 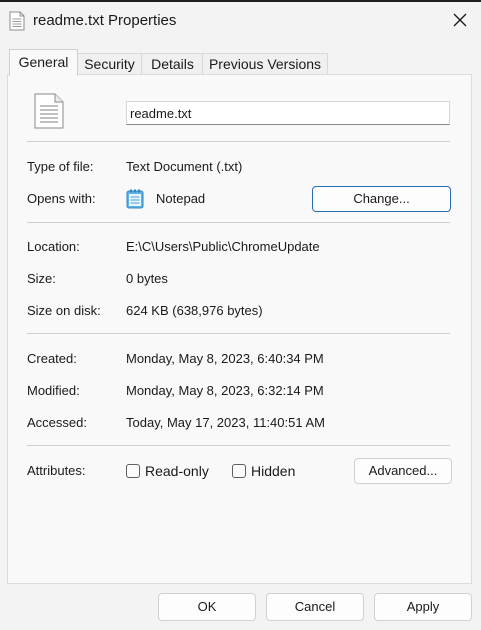 What do you see at coordinates (315, 607) in the screenshot?
I see `cancel-button: Cancel` at bounding box center [315, 607].